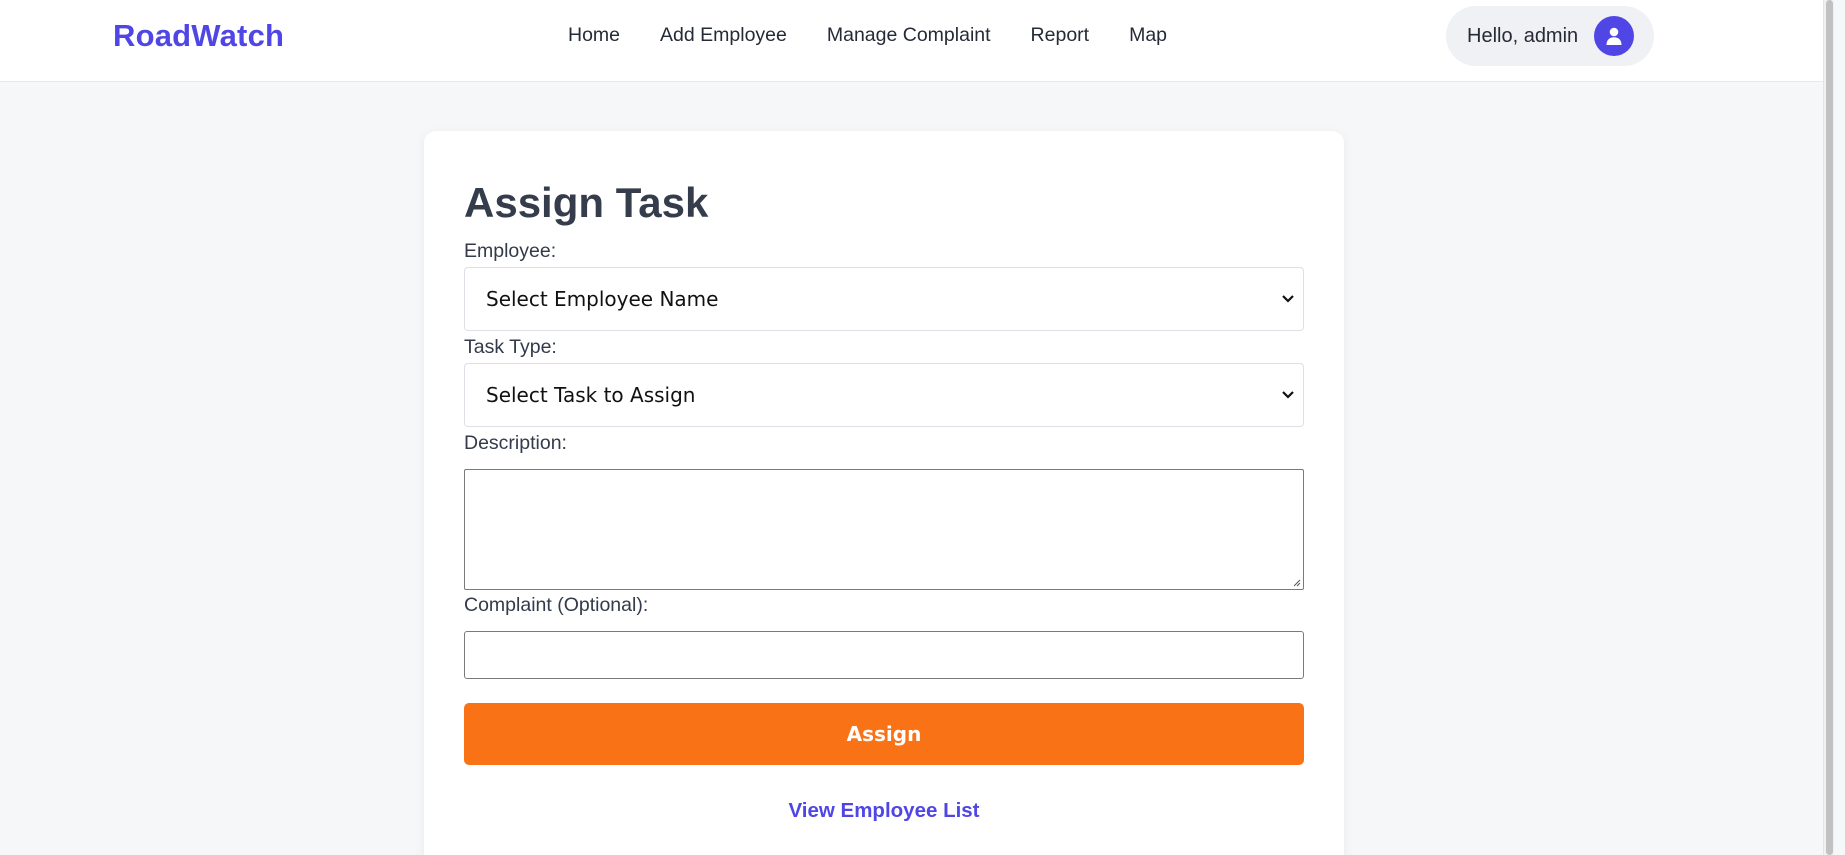  I want to click on avatar, so click(1614, 36).